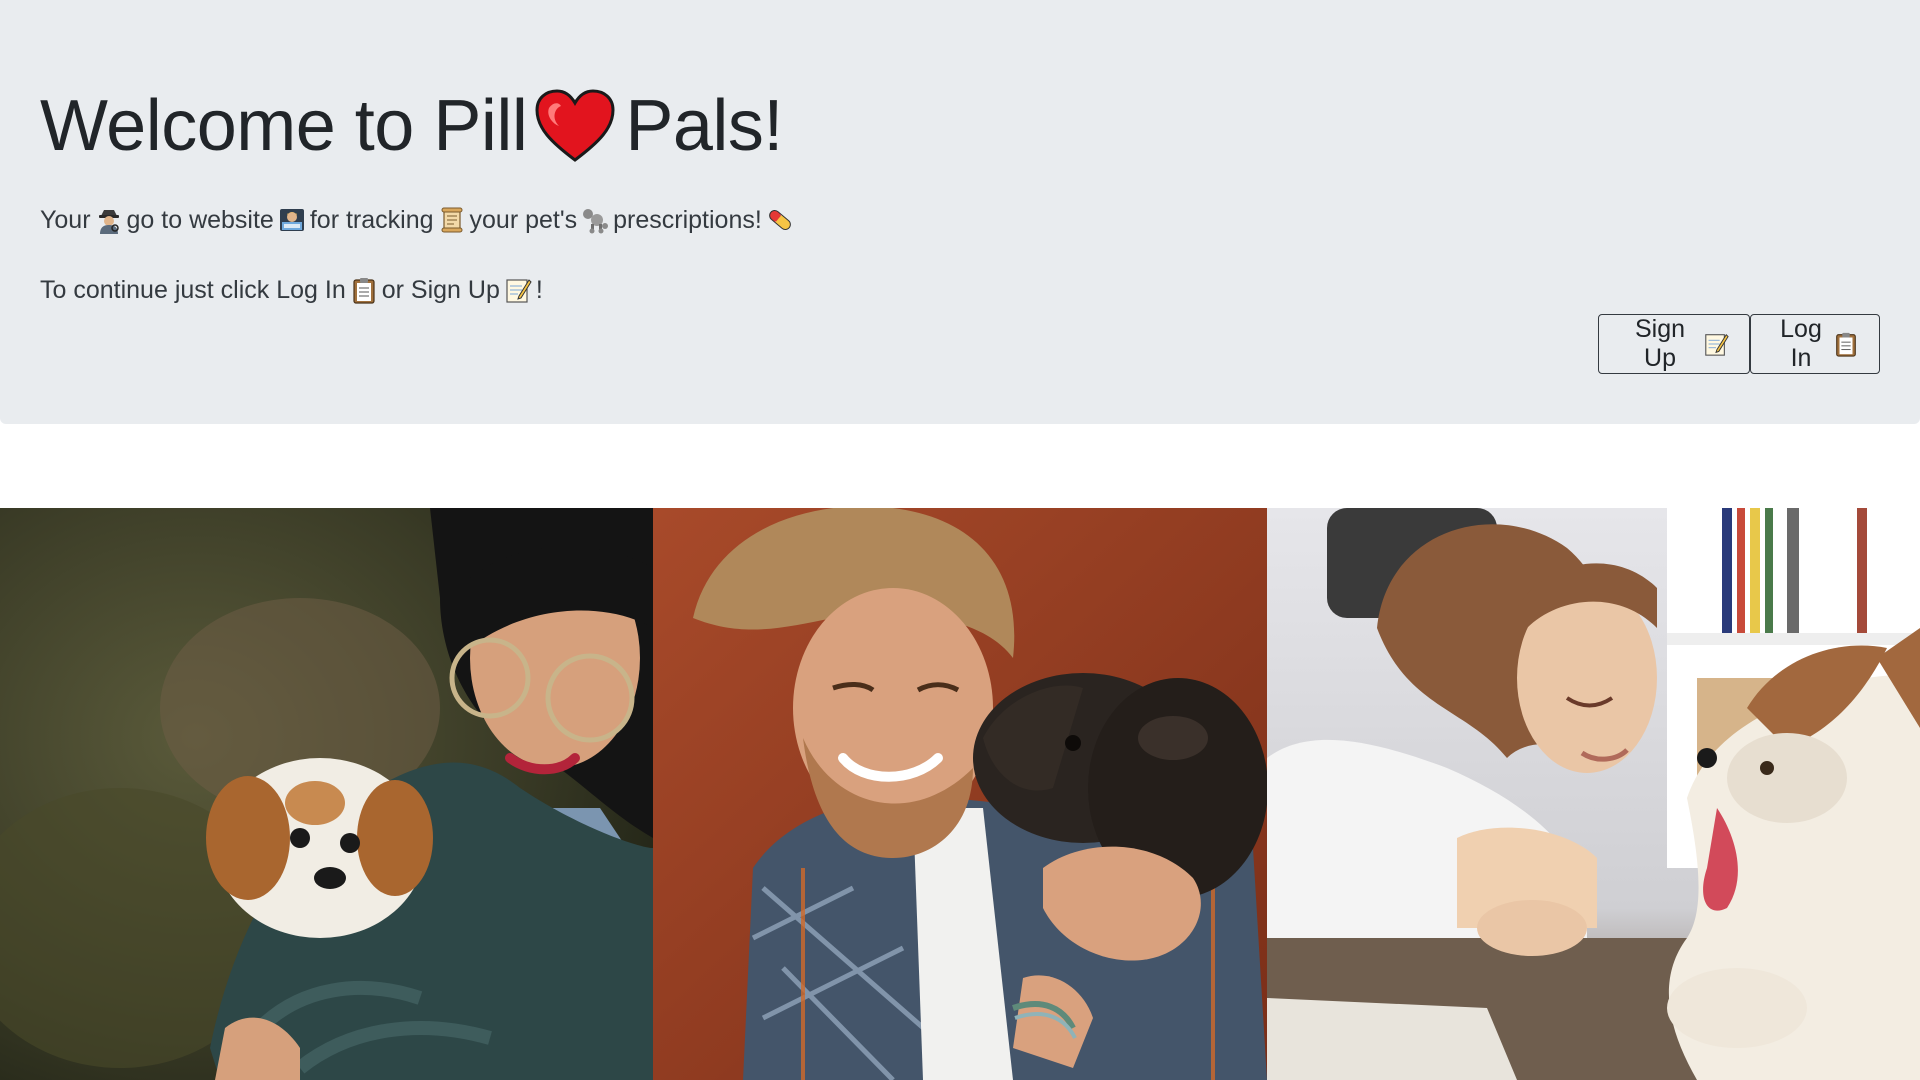 Image resolution: width=1920 pixels, height=1080 pixels. I want to click on instruction-text: or Sign Up, so click(440, 290).